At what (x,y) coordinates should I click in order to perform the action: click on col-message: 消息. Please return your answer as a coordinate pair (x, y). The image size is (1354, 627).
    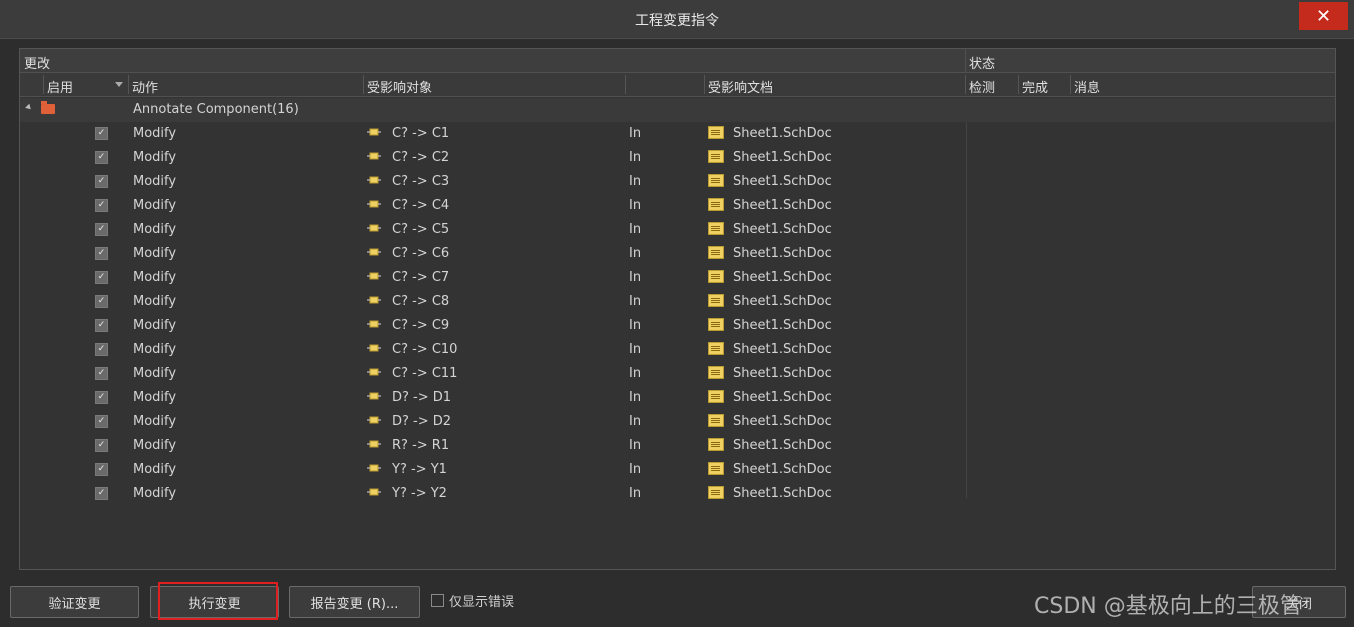
    Looking at the image, I should click on (1087, 86).